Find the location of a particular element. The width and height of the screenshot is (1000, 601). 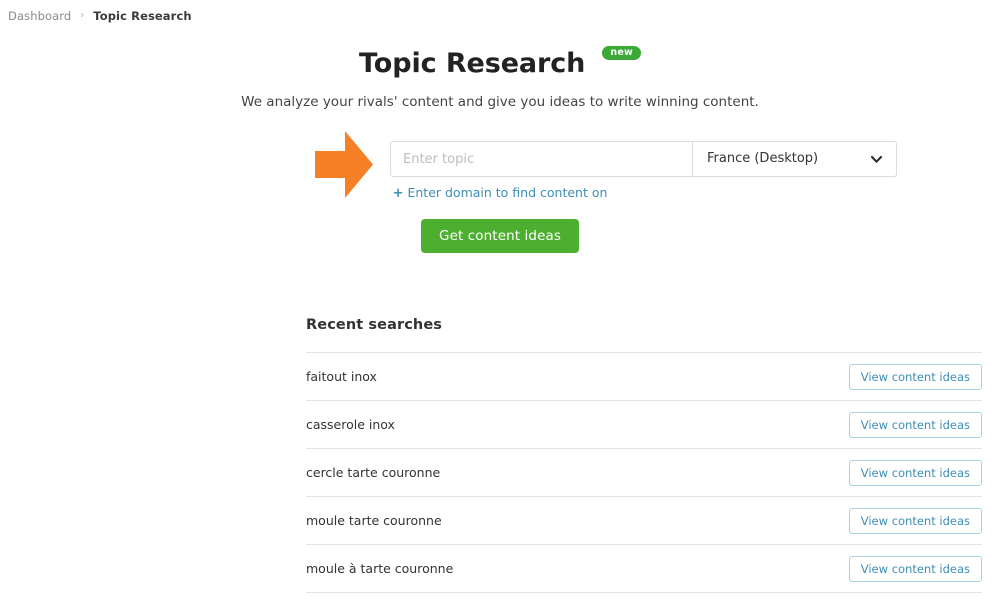

topic-search-row: France (Desktop) is located at coordinates (643, 159).